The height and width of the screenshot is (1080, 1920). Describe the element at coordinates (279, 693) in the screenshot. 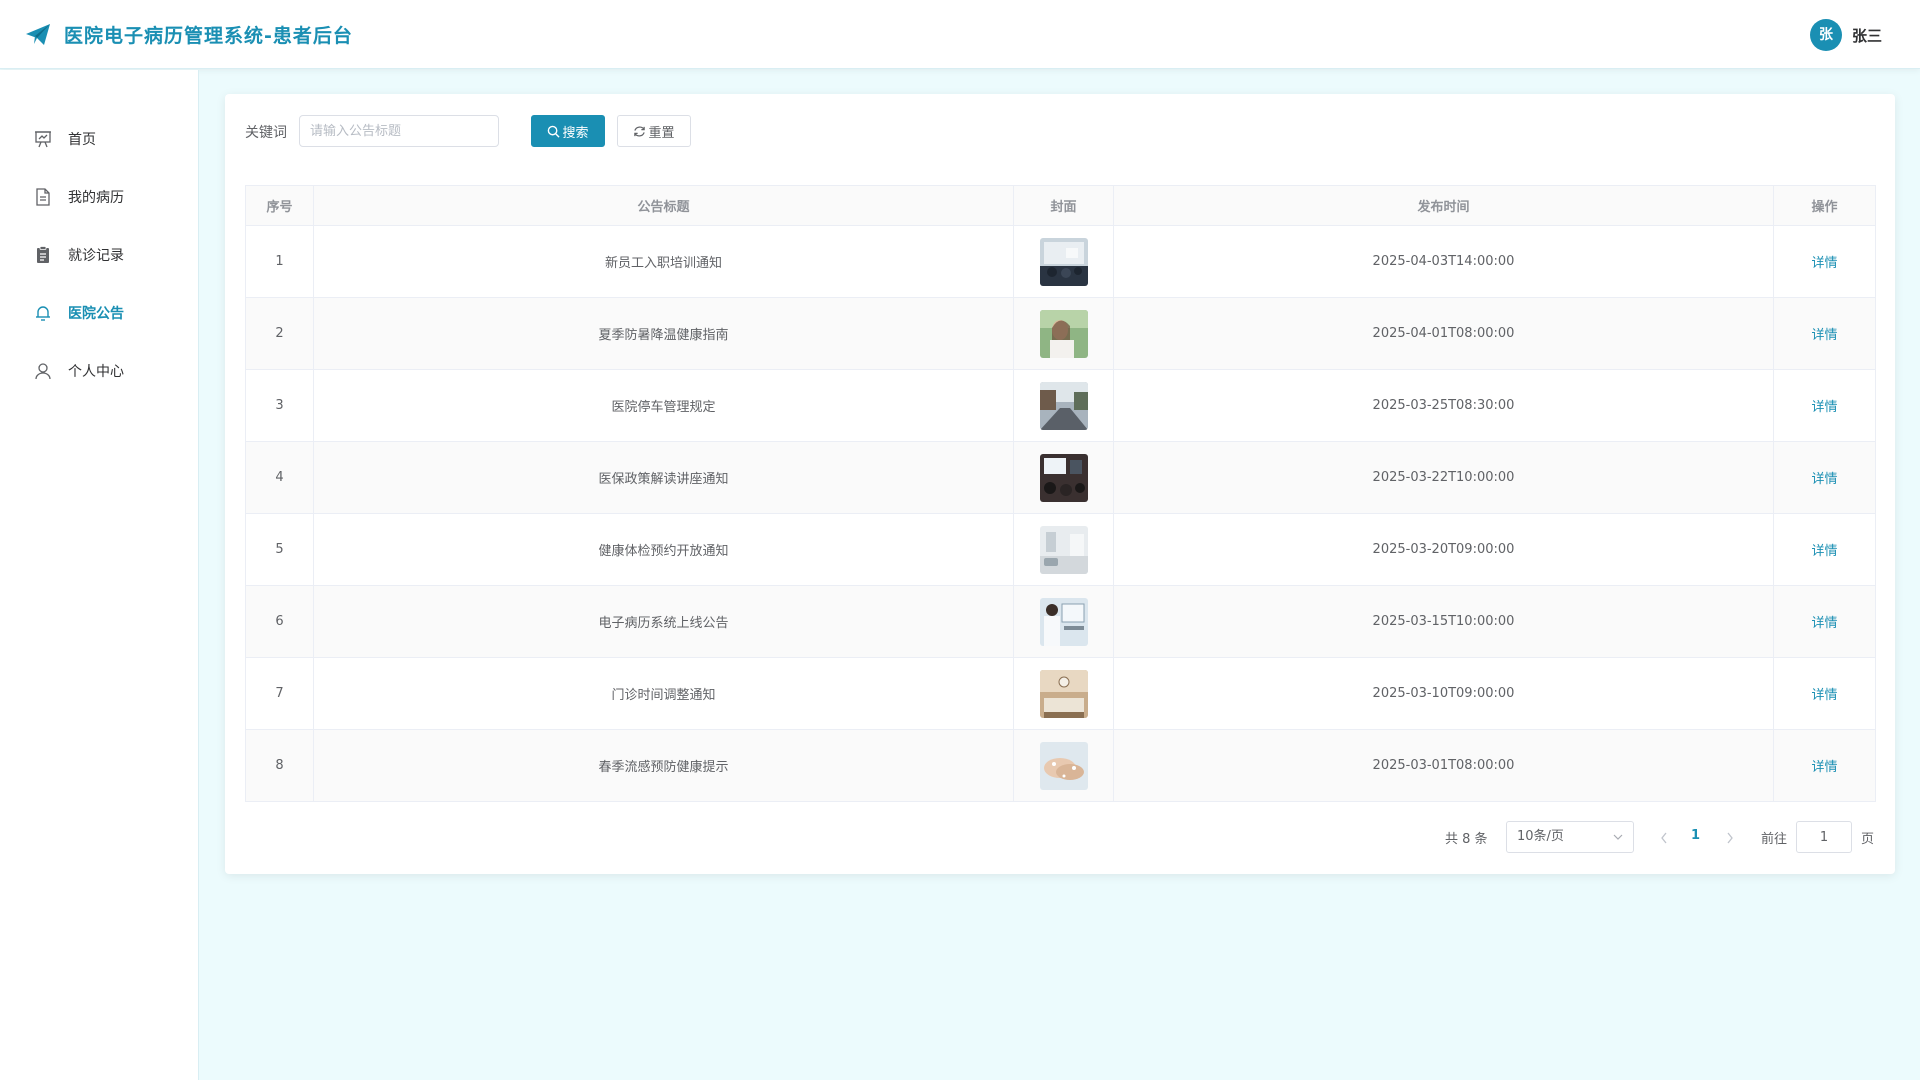

I see `row-index: 7` at that location.